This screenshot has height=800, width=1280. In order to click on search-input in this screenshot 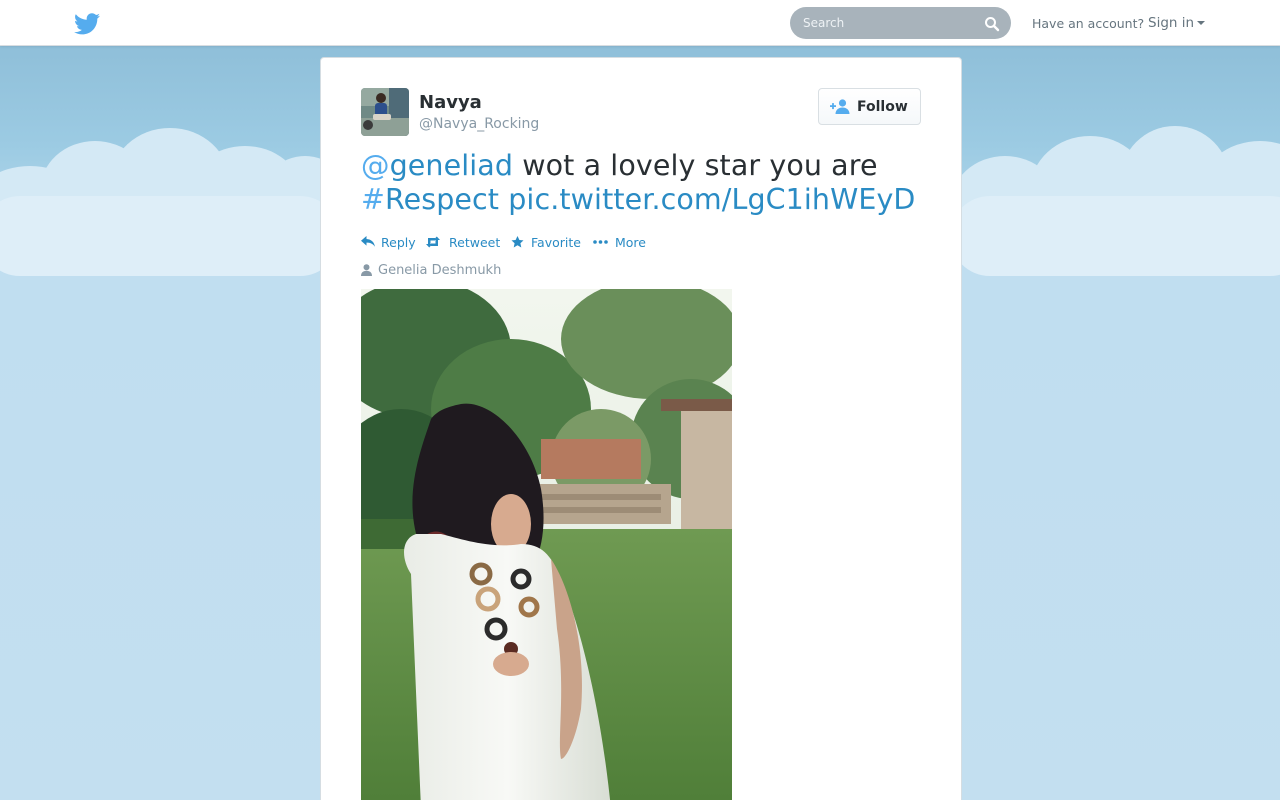, I will do `click(886, 23)`.